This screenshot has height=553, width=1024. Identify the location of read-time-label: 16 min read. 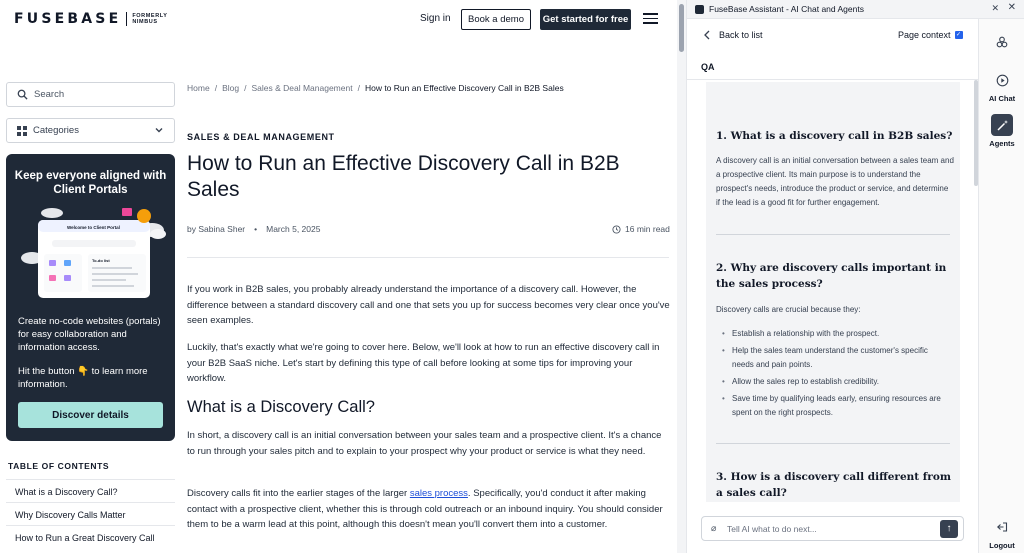
(647, 229).